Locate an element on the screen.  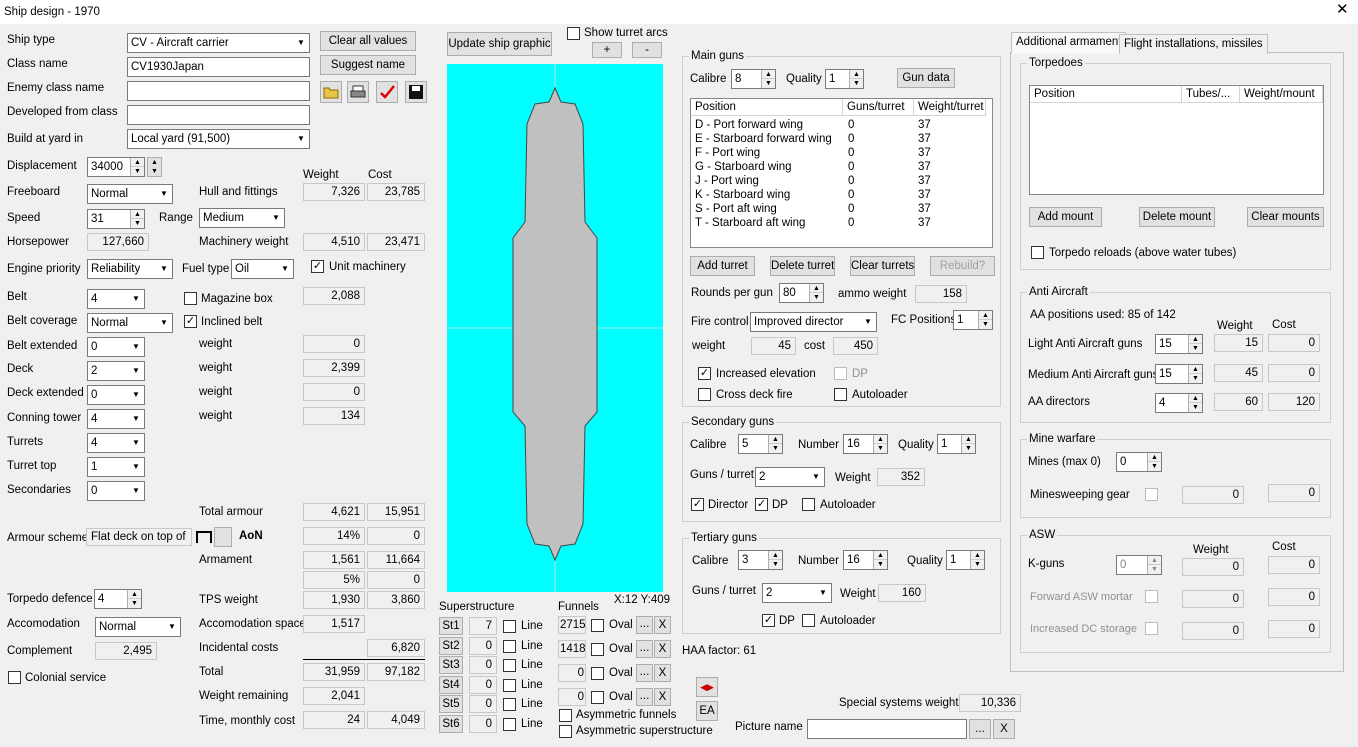
column-header-guns: Guns/turret is located at coordinates (878, 107).